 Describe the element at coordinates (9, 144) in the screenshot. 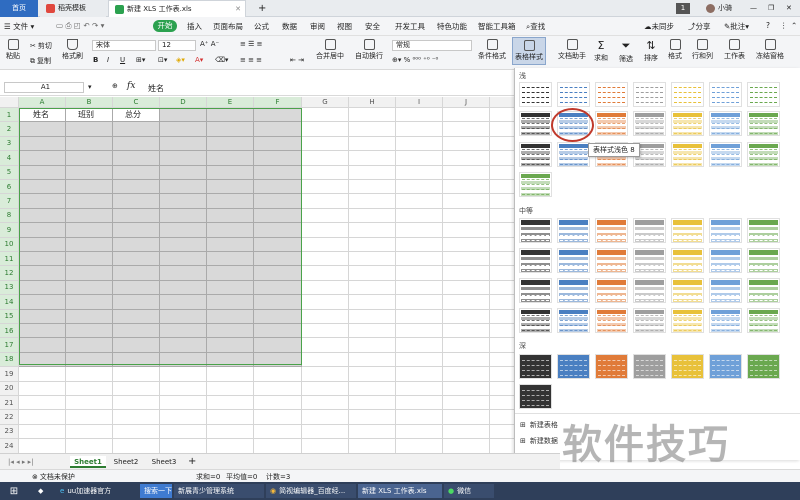

I see `row-header: 3` at that location.